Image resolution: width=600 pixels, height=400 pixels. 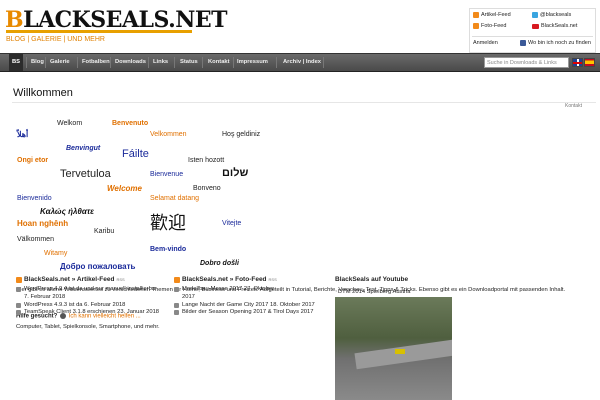 I want to click on welcome-word: Vitejte, so click(x=232, y=223).